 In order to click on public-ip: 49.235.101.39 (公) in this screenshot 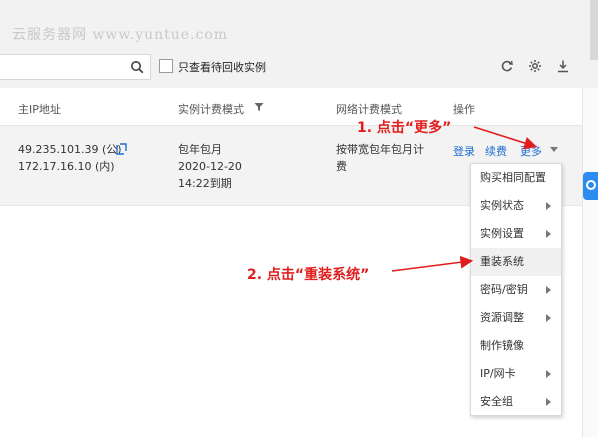, I will do `click(70, 149)`.